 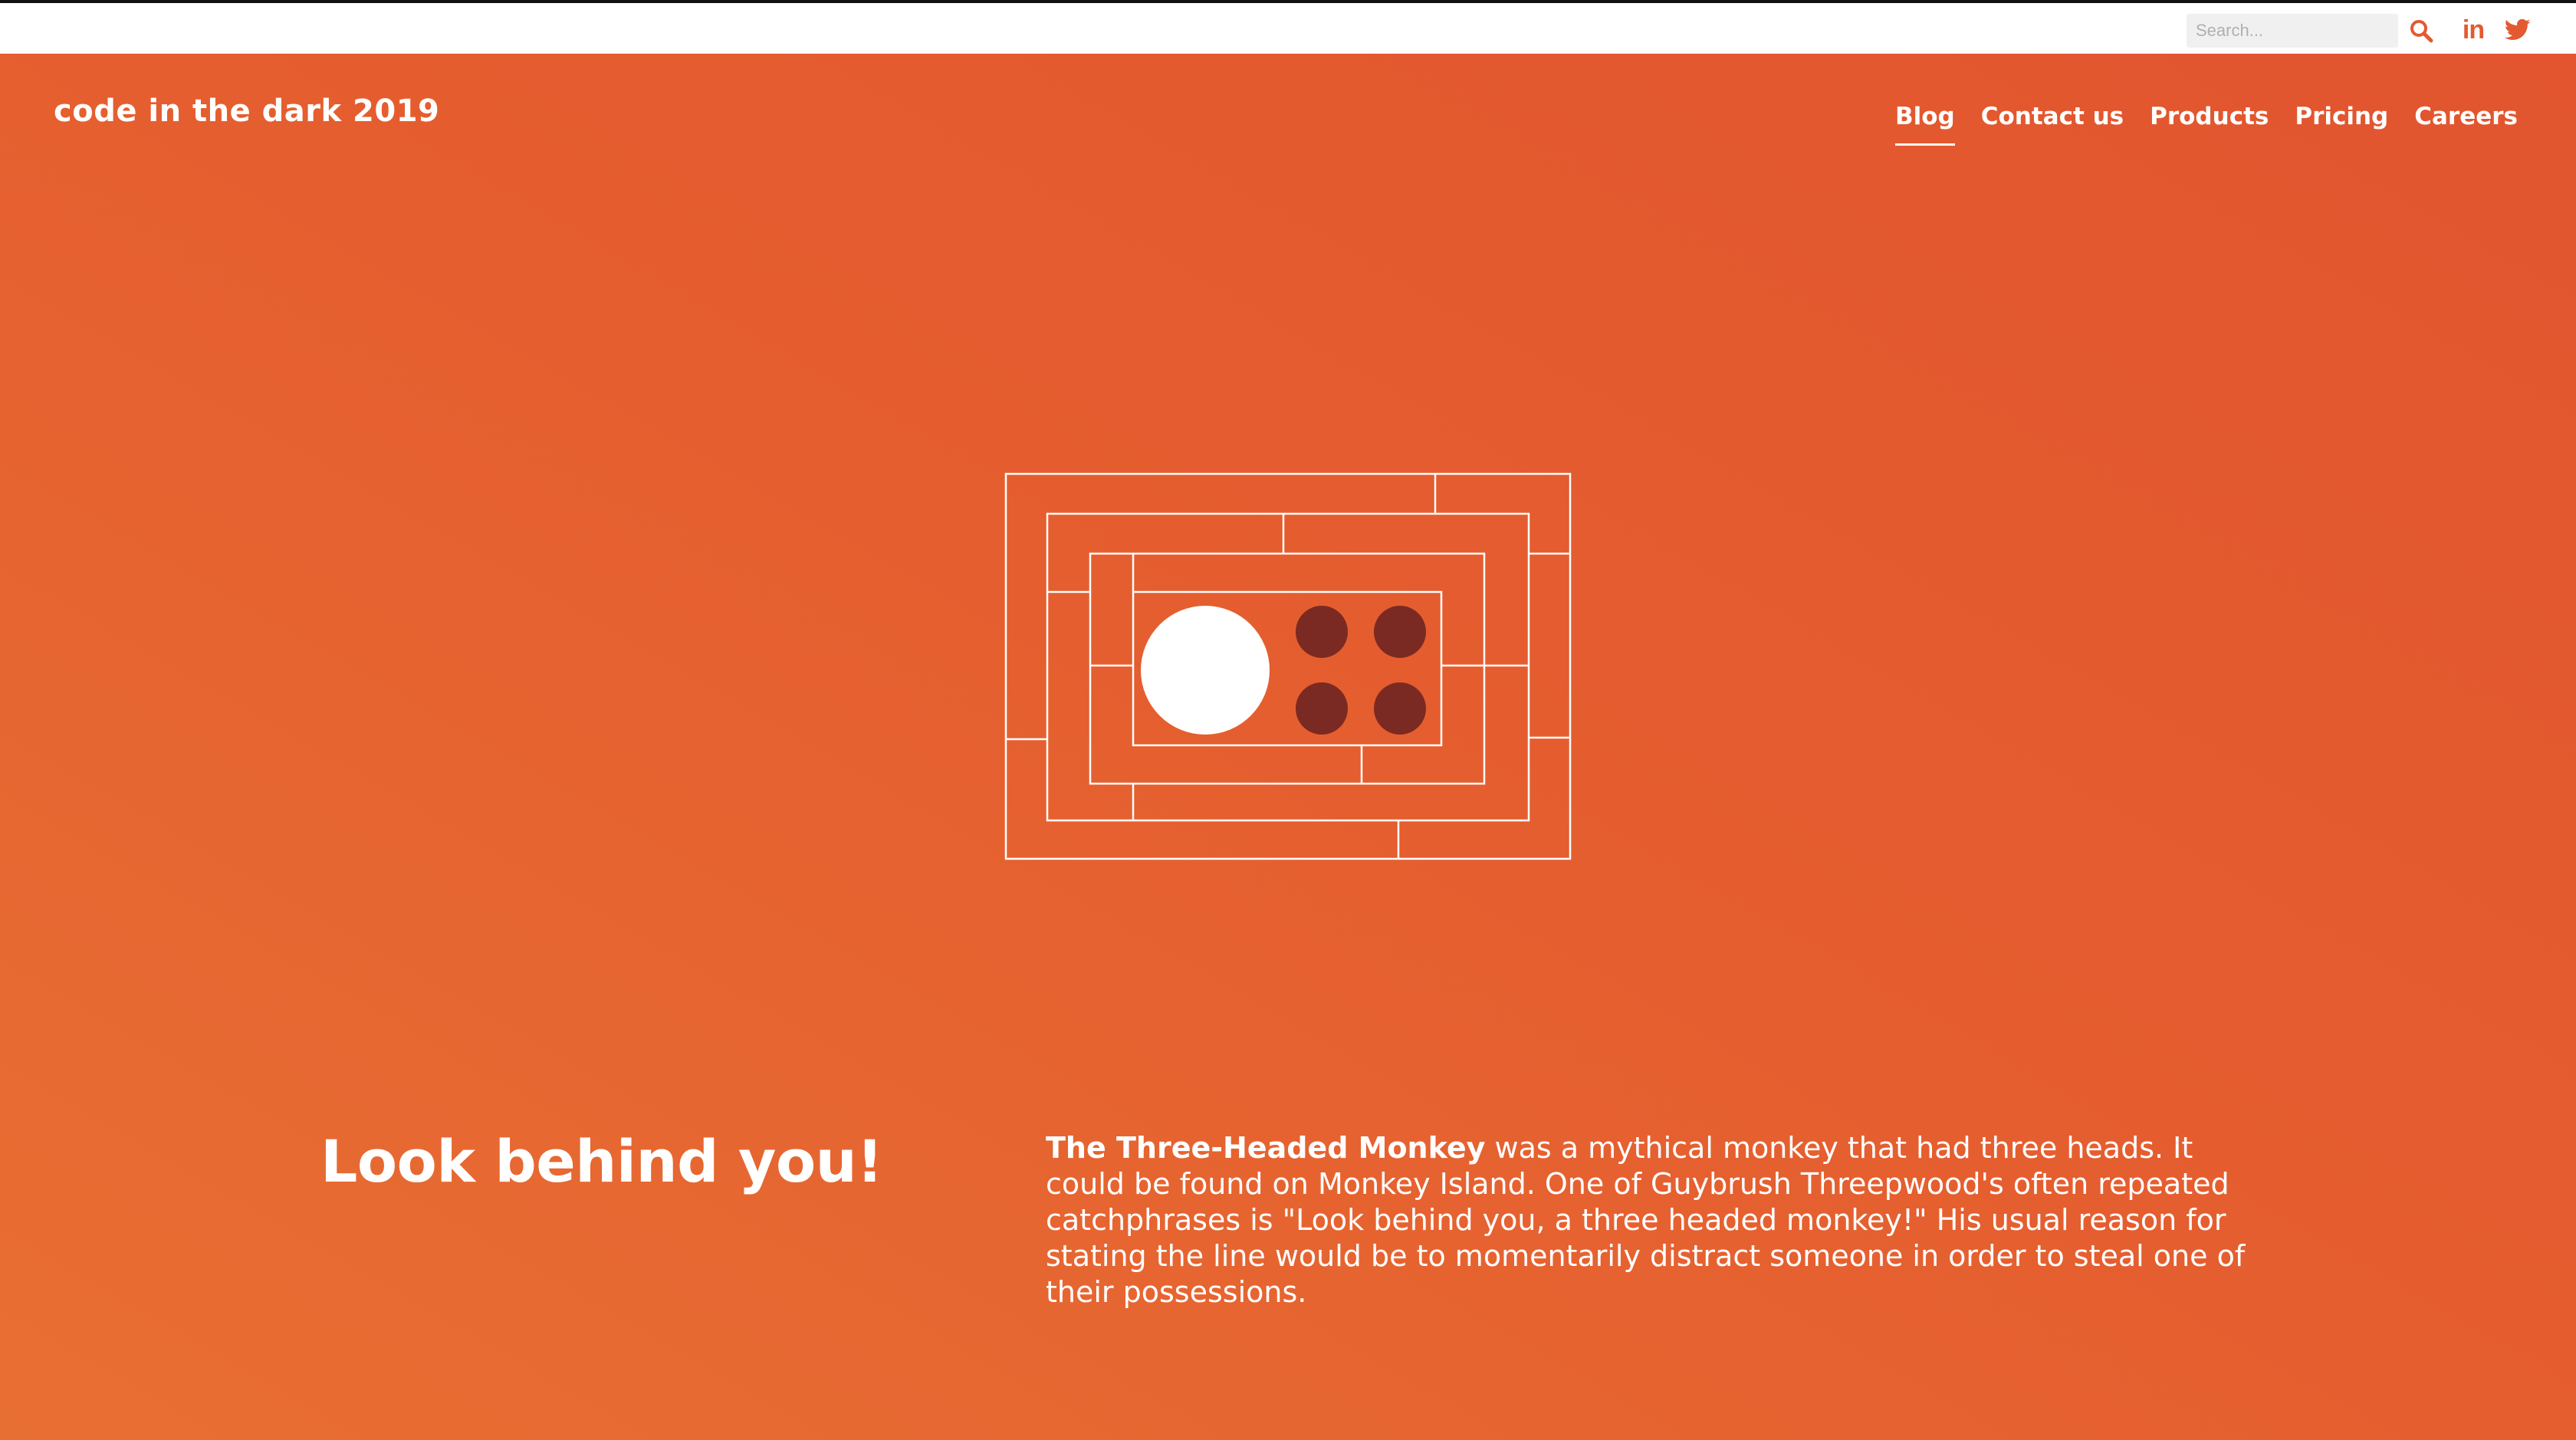 I want to click on site-brand: code in the dark 2019, so click(x=247, y=111).